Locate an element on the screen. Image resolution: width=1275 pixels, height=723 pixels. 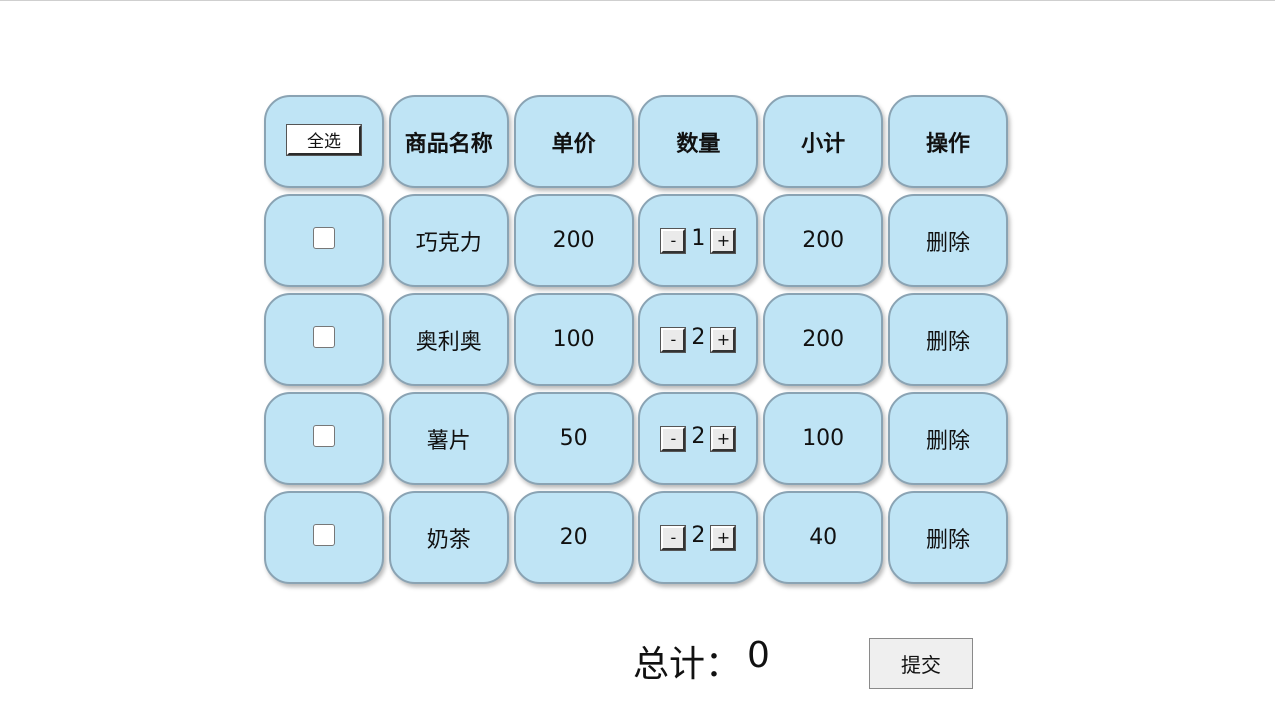
subtotal: 100 is located at coordinates (823, 438).